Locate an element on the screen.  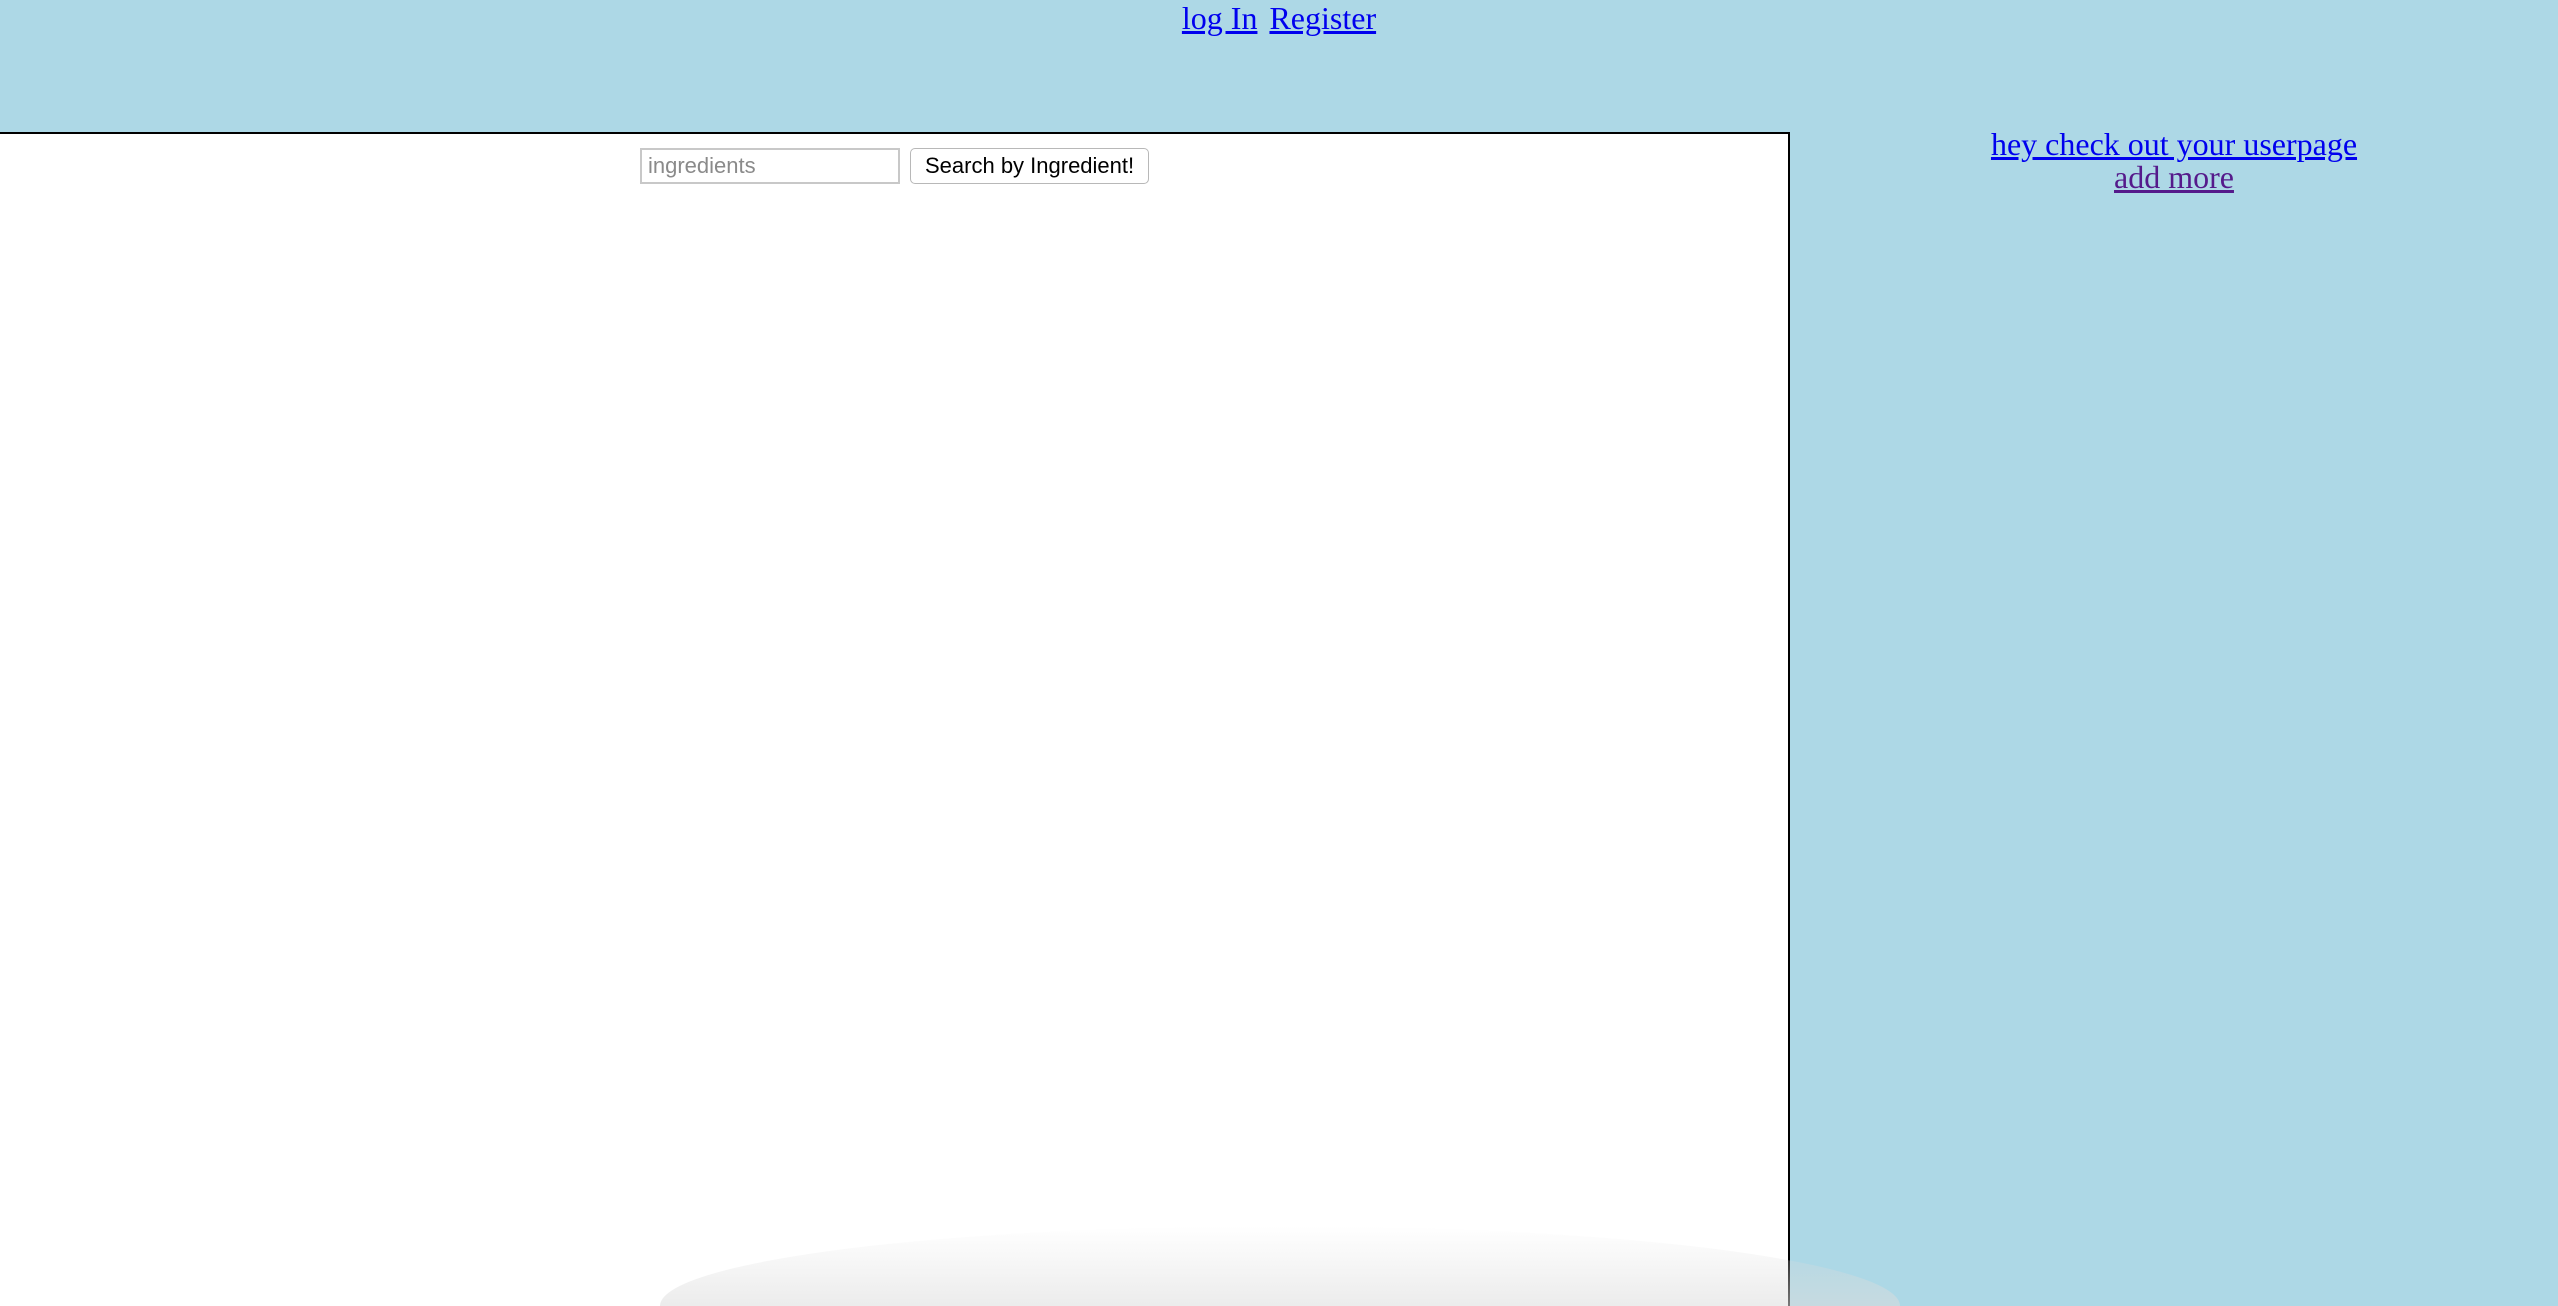
top-nav: log In Register is located at coordinates (1279, 20).